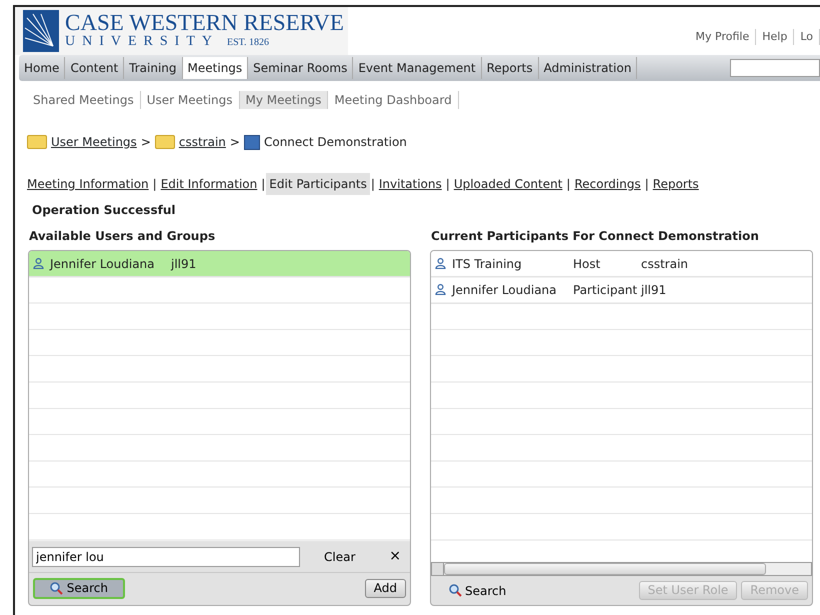 This screenshot has height=615, width=820. Describe the element at coordinates (204, 23) in the screenshot. I see `logo-title: CASE WESTERN RESERVE` at that location.